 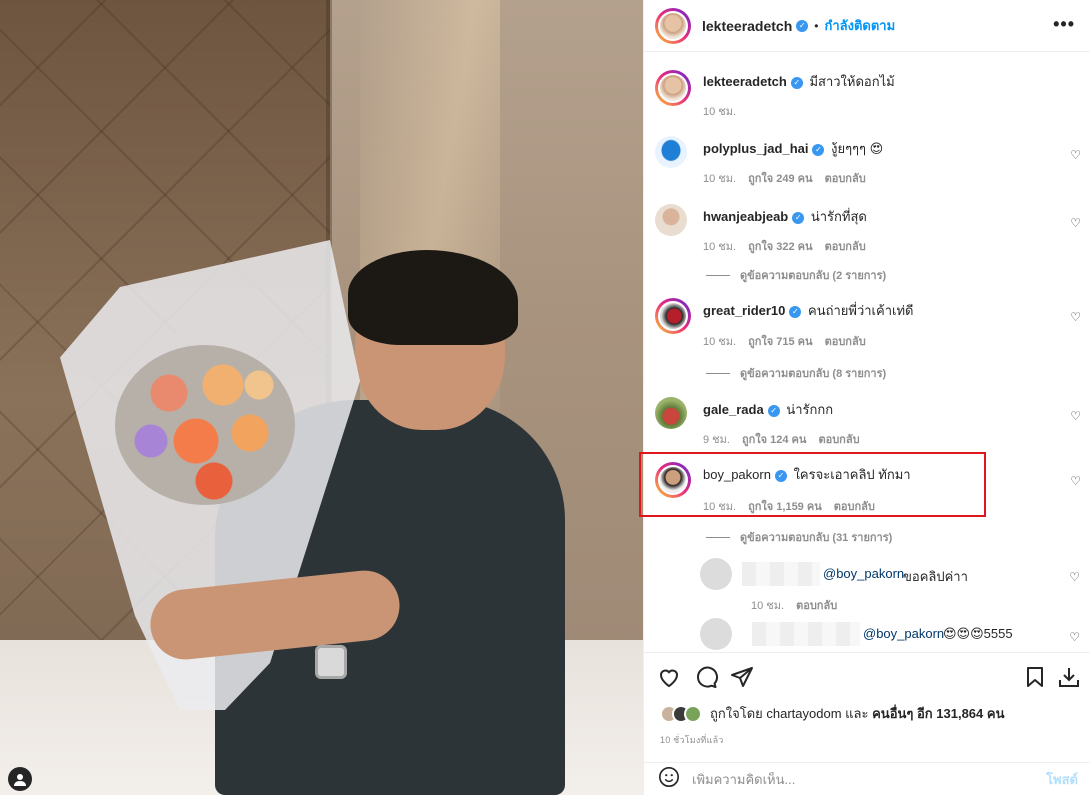 What do you see at coordinates (935, 576) in the screenshot?
I see `reply-text: ขอคลิปค่าา` at bounding box center [935, 576].